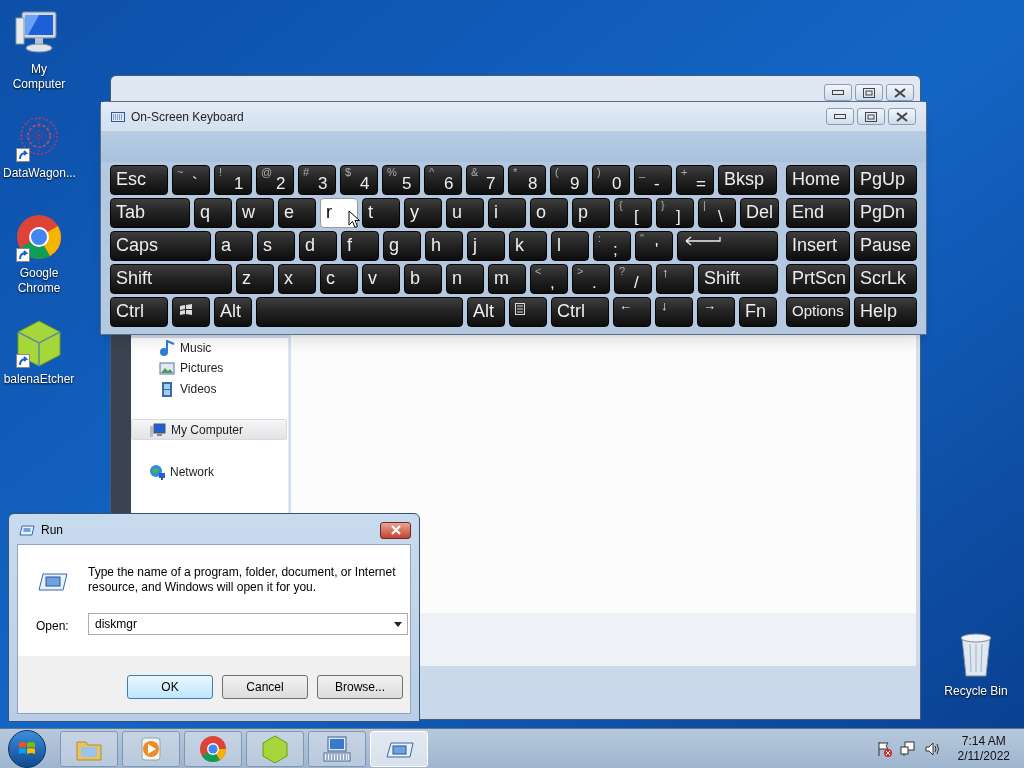 This screenshot has height=768, width=1024. What do you see at coordinates (591, 213) in the screenshot?
I see `keyboard-key: p` at bounding box center [591, 213].